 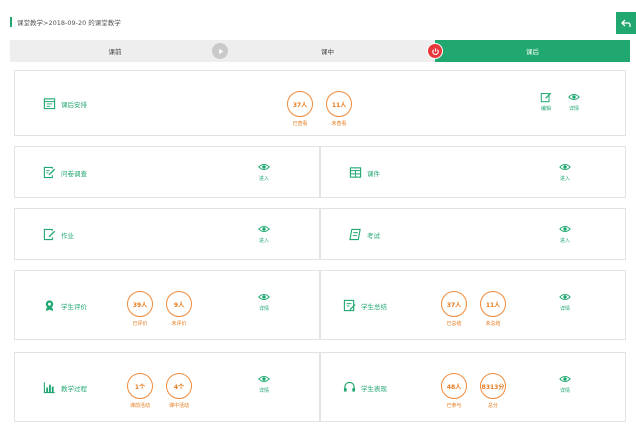 I want to click on courseware-card: 课件 进入, so click(x=473, y=172).